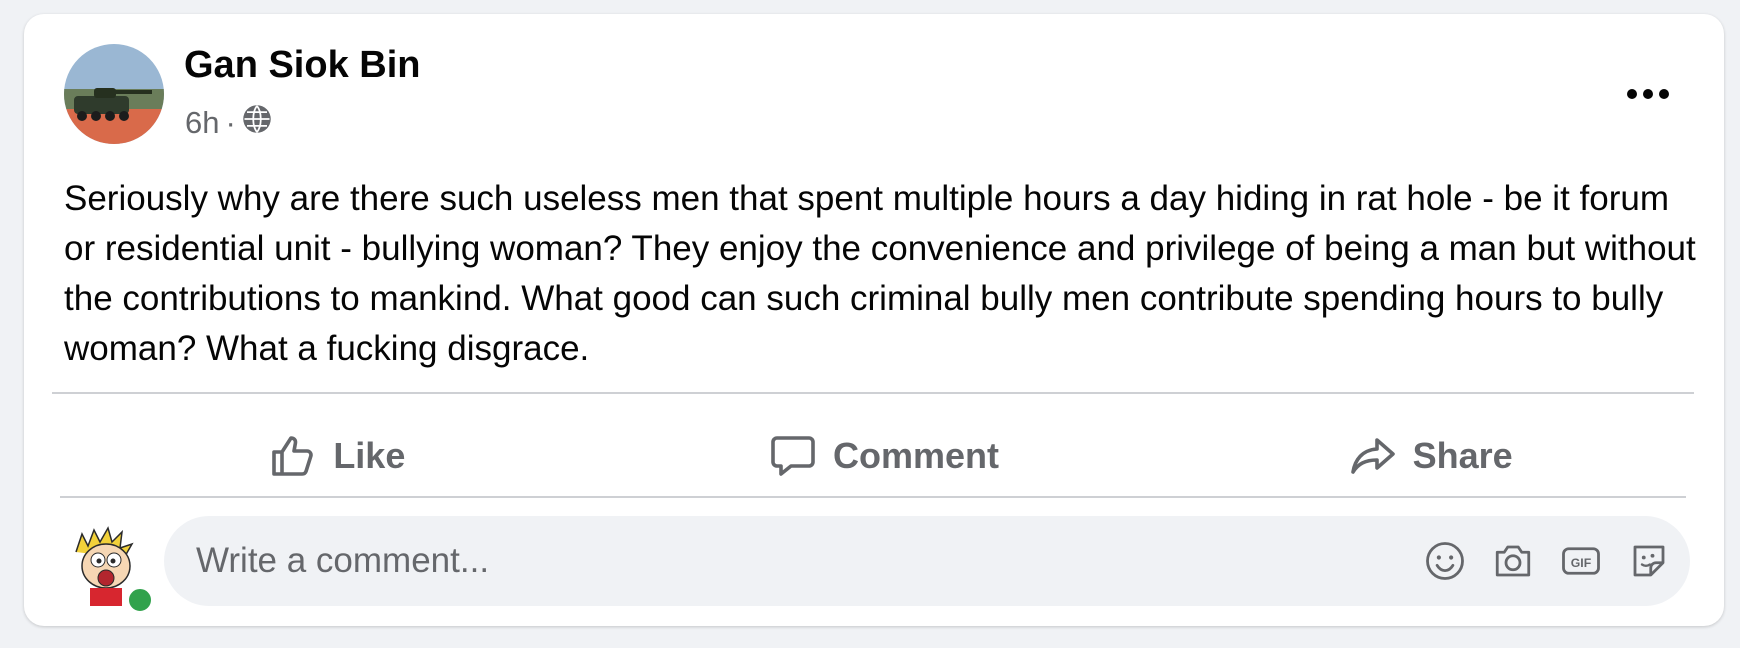 The height and width of the screenshot is (648, 1740). What do you see at coordinates (873, 393) in the screenshot?
I see `divider-top` at bounding box center [873, 393].